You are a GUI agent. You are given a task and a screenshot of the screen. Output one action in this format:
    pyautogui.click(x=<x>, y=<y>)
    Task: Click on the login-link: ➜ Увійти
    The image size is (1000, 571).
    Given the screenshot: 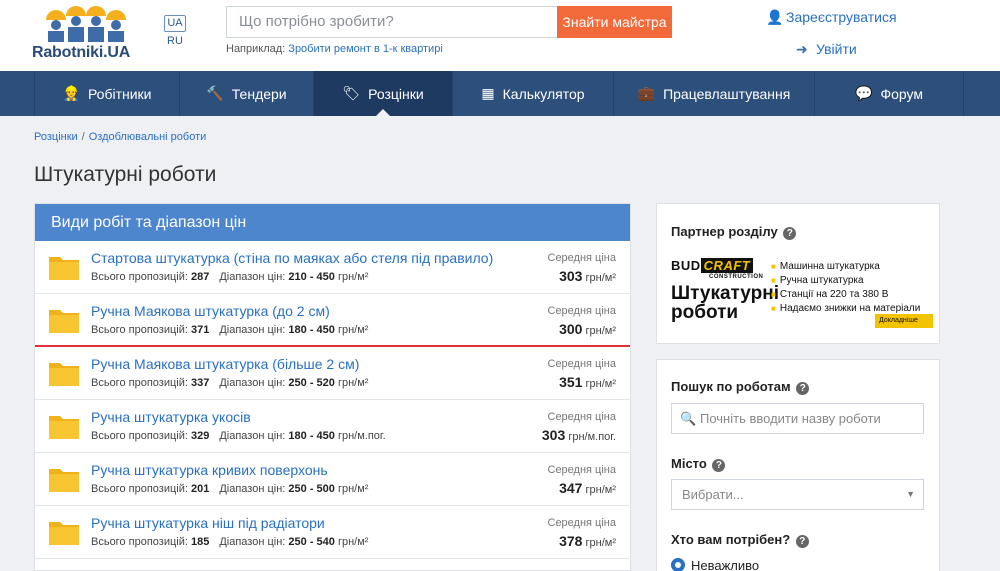 What is the action you would take?
    pyautogui.click(x=826, y=49)
    